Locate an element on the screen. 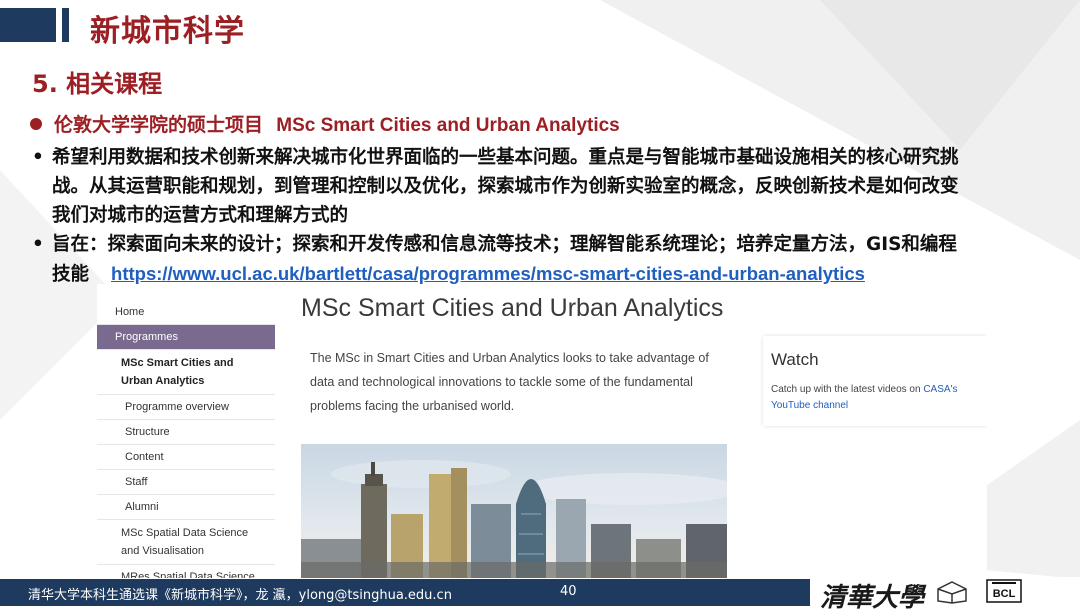 This screenshot has width=1080, height=614. program-name: MSc Smart Cities and Urban Analytics is located at coordinates (448, 125).